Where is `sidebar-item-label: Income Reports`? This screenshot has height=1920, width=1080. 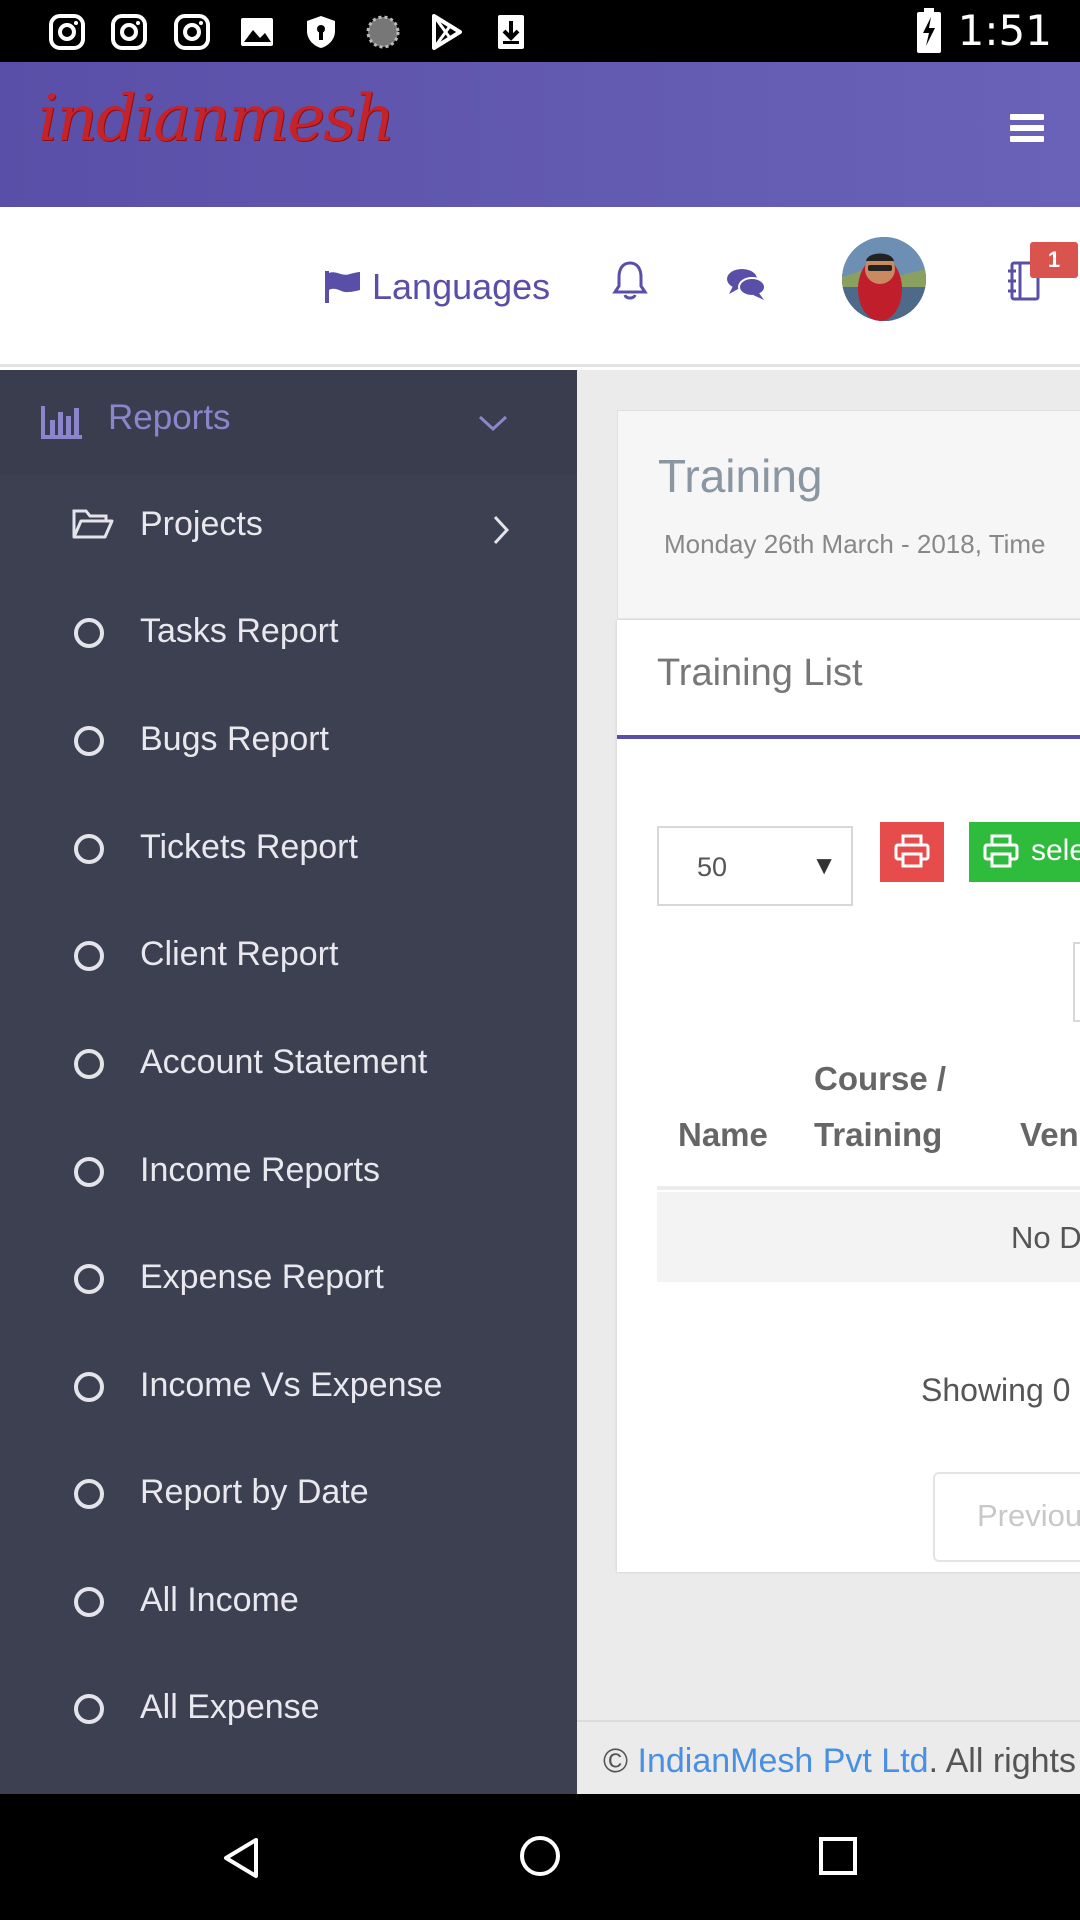 sidebar-item-label: Income Reports is located at coordinates (260, 1170).